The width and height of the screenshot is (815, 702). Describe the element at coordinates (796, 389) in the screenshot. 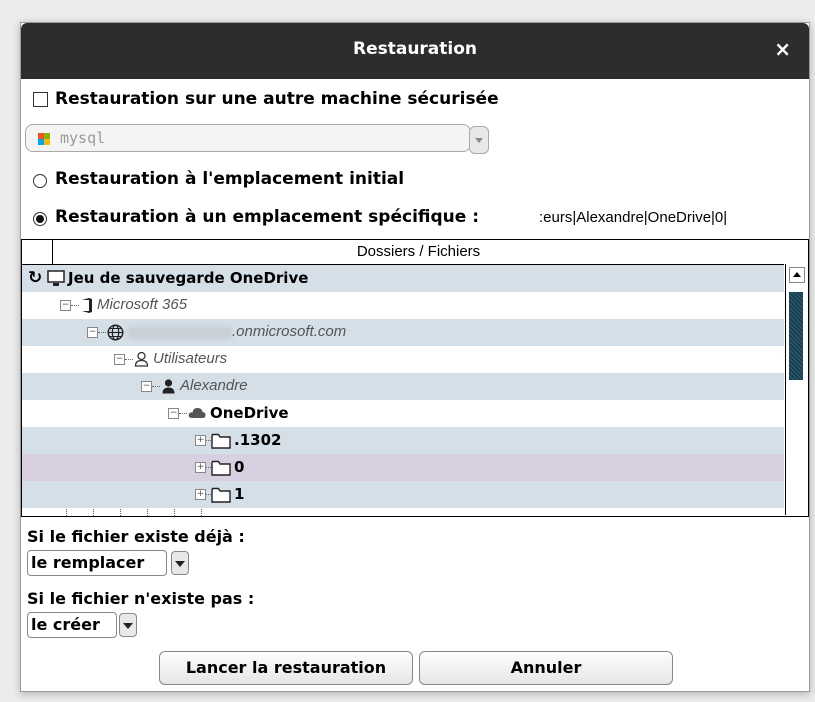

I see `tree-vertical-scrollbar` at that location.